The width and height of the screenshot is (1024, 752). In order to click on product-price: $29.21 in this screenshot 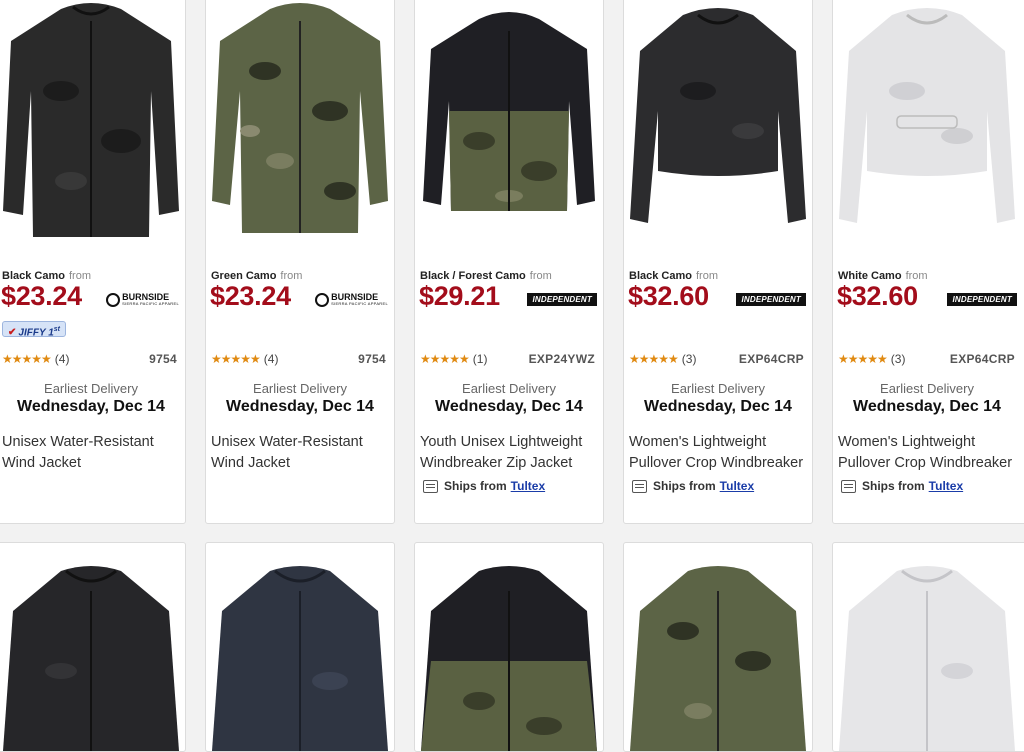, I will do `click(459, 296)`.